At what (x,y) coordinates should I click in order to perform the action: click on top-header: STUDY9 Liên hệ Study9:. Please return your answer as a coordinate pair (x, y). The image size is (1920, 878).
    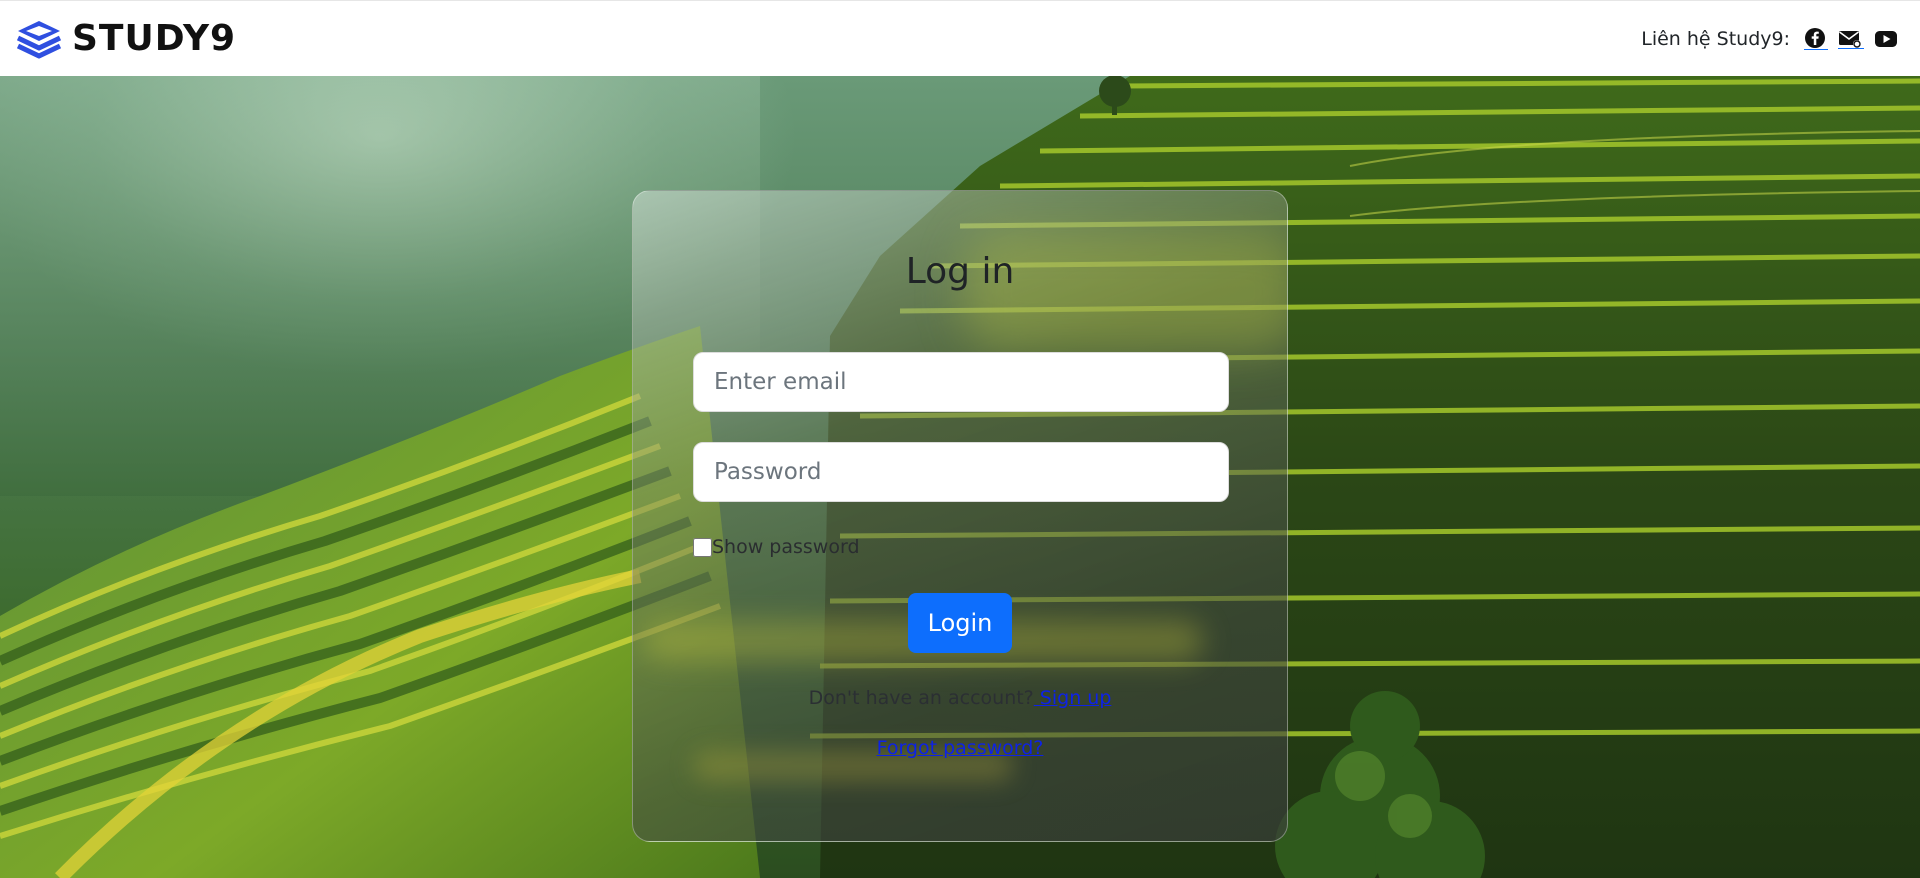
    Looking at the image, I should click on (960, 38).